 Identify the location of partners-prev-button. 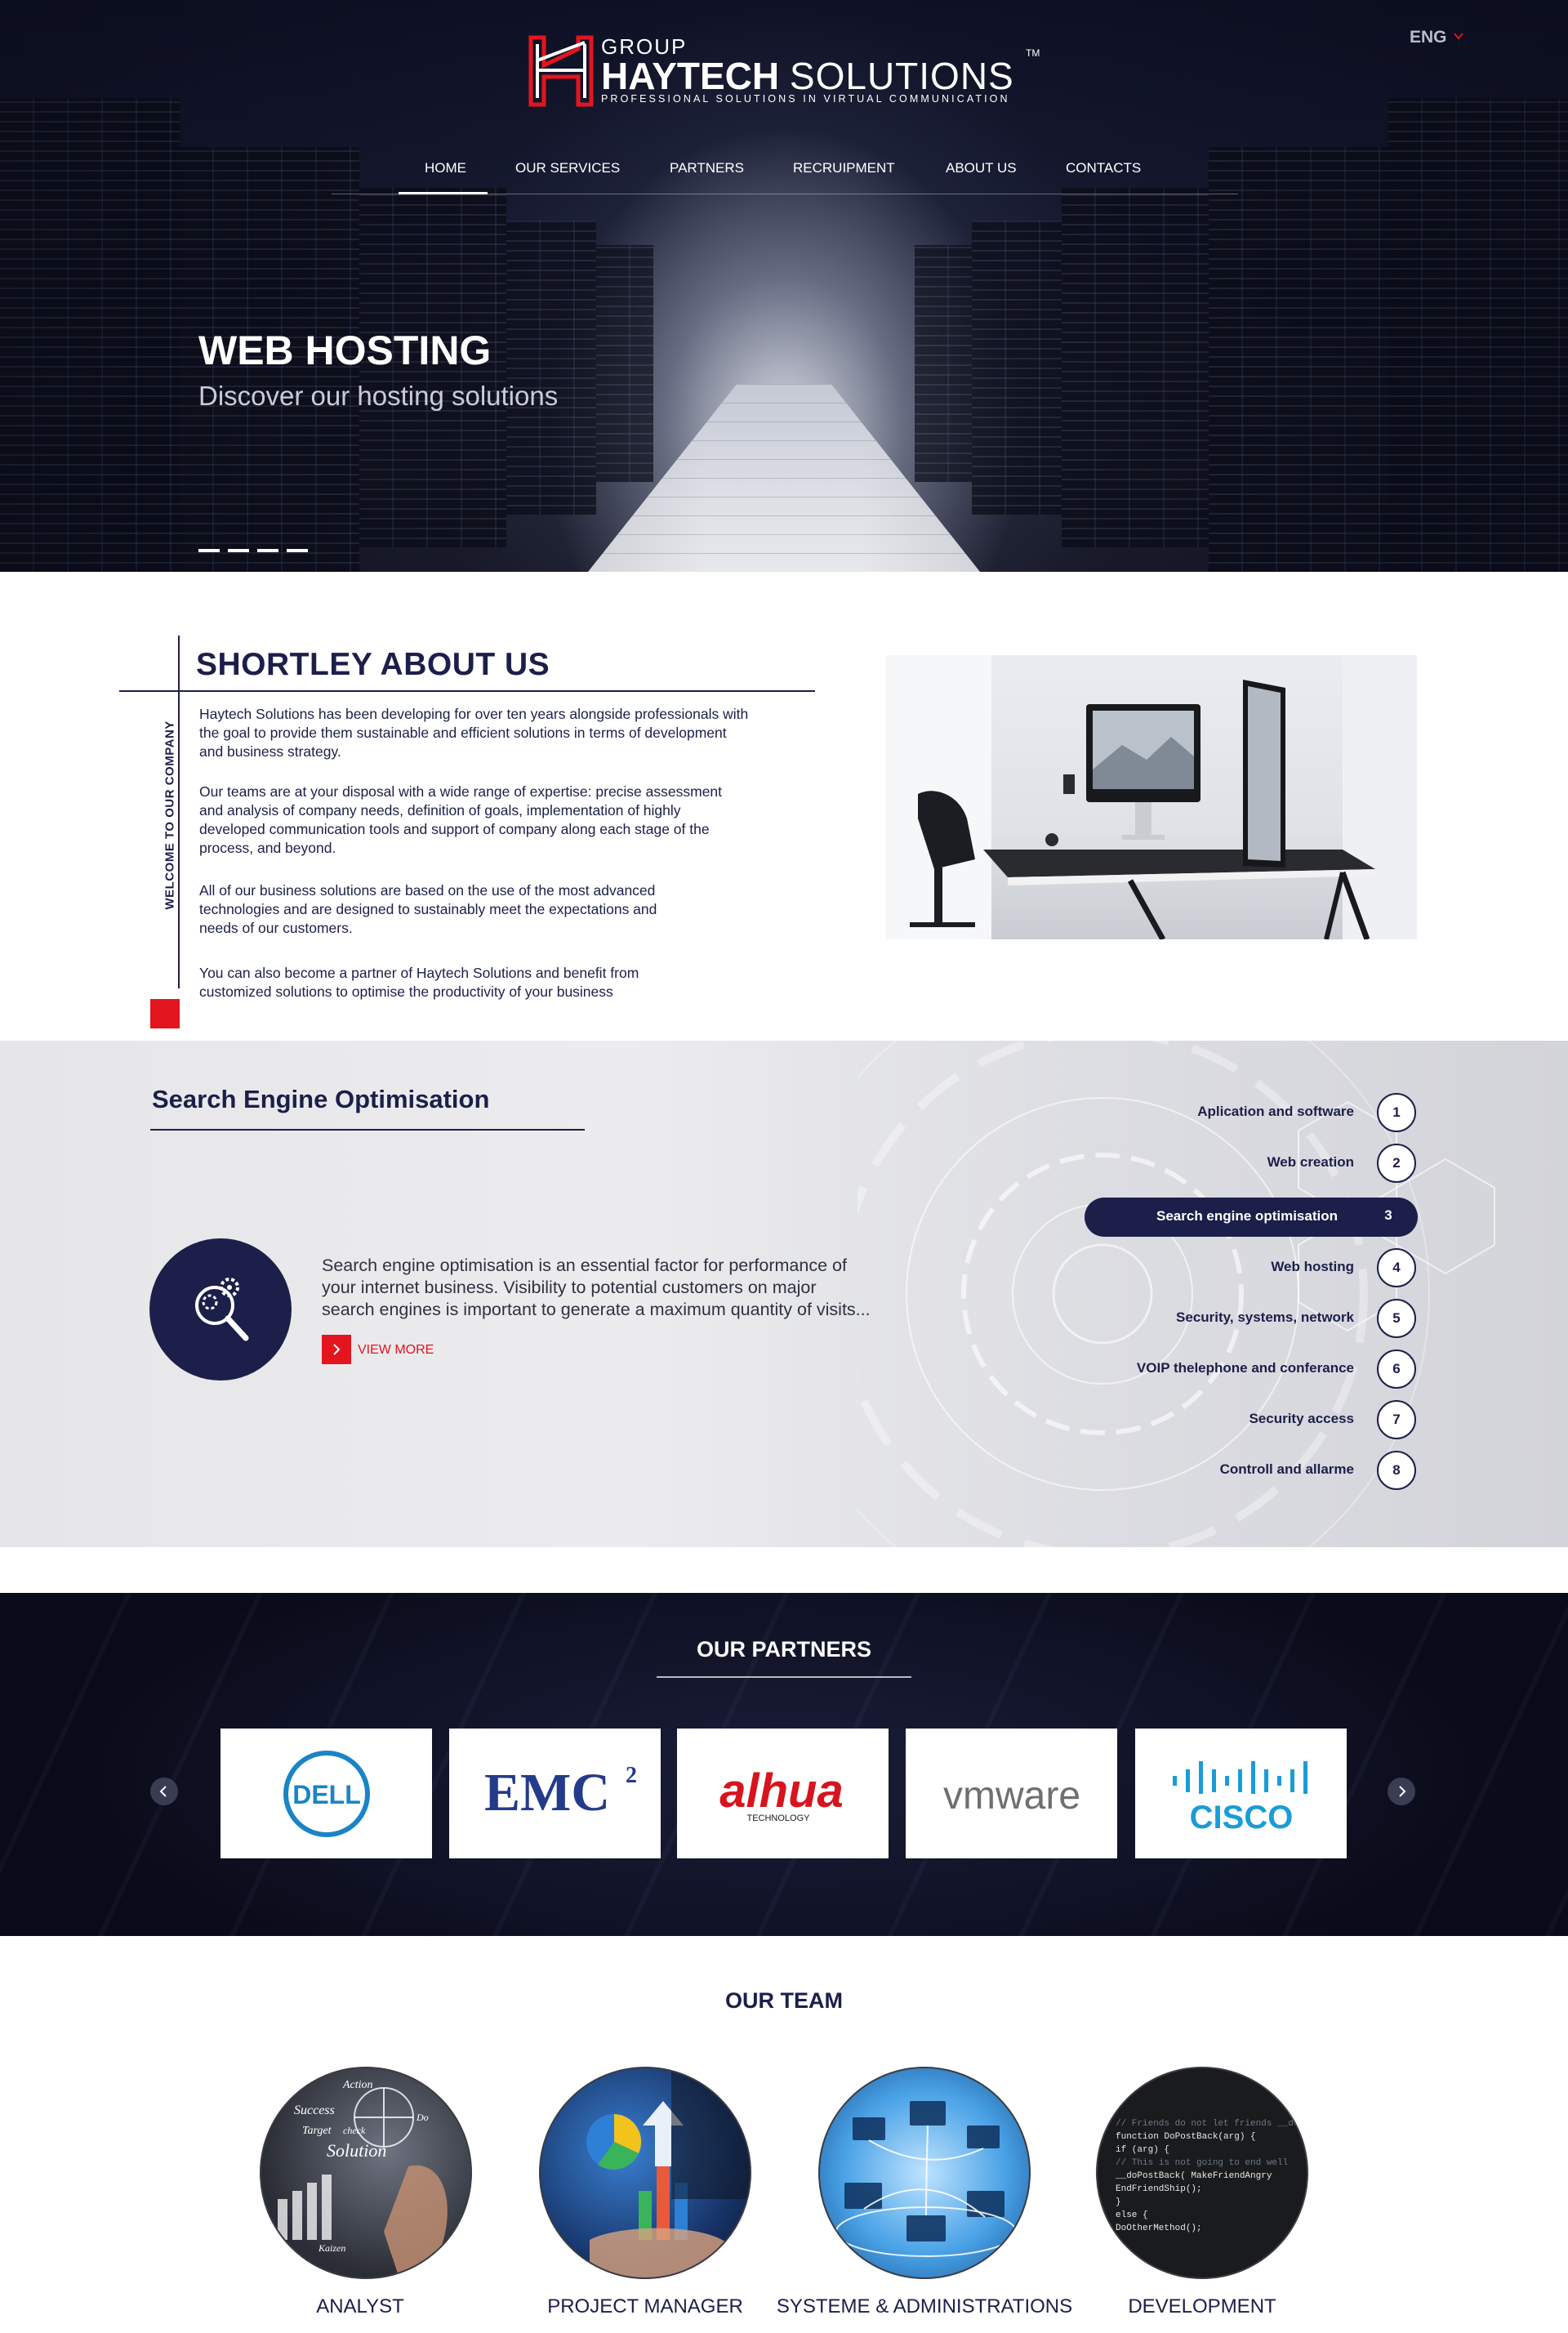
(164, 1791).